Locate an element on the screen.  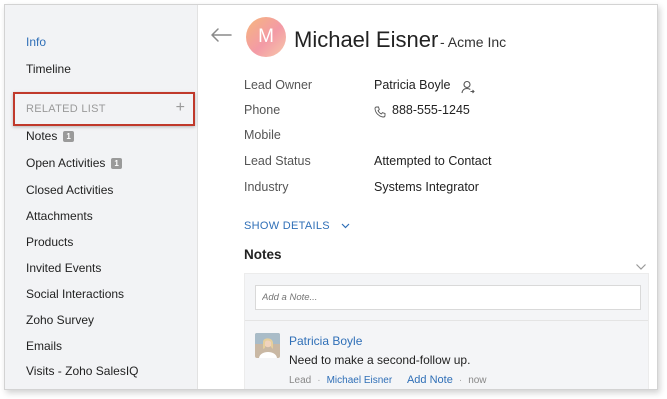
show-details-link: SHOW DETAILS is located at coordinates (297, 226).